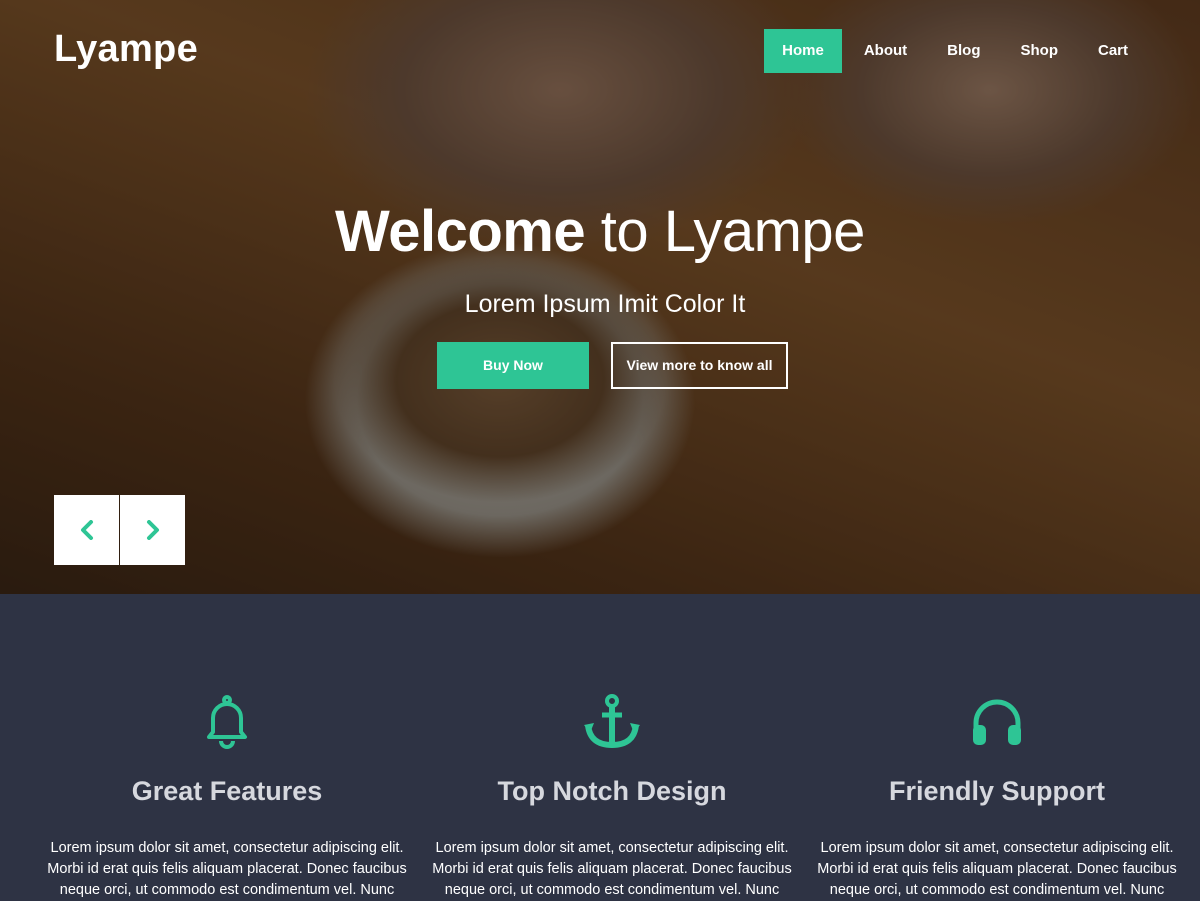  Describe the element at coordinates (227, 722) in the screenshot. I see `bell-icon` at that location.